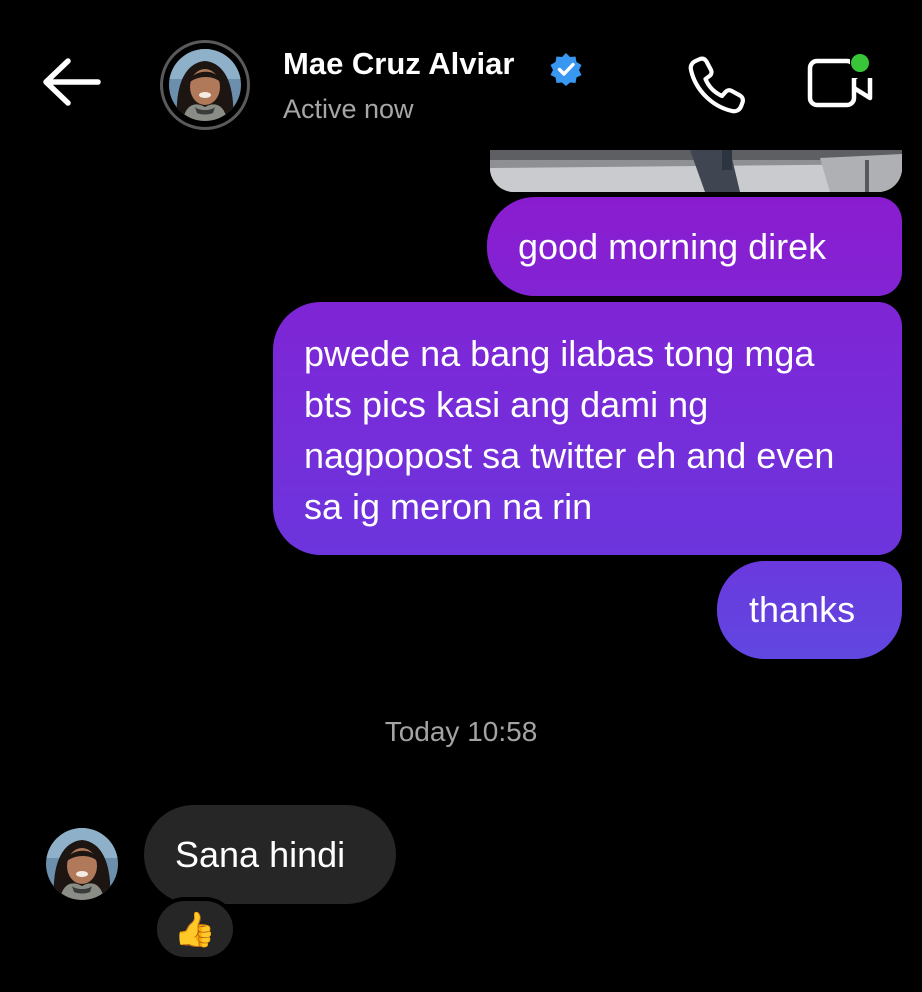  Describe the element at coordinates (696, 171) in the screenshot. I see `shared-photo-message` at that location.